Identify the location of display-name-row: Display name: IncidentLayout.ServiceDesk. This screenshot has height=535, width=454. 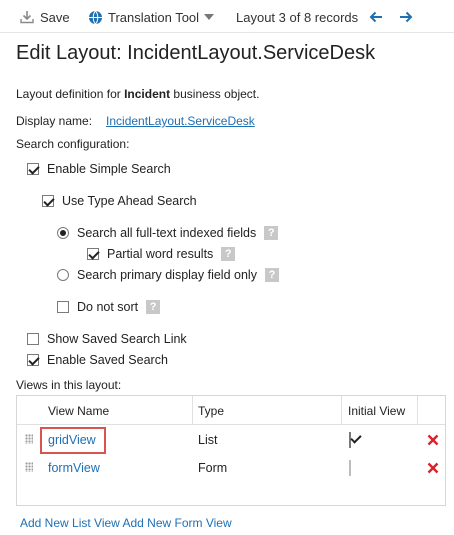
(135, 121).